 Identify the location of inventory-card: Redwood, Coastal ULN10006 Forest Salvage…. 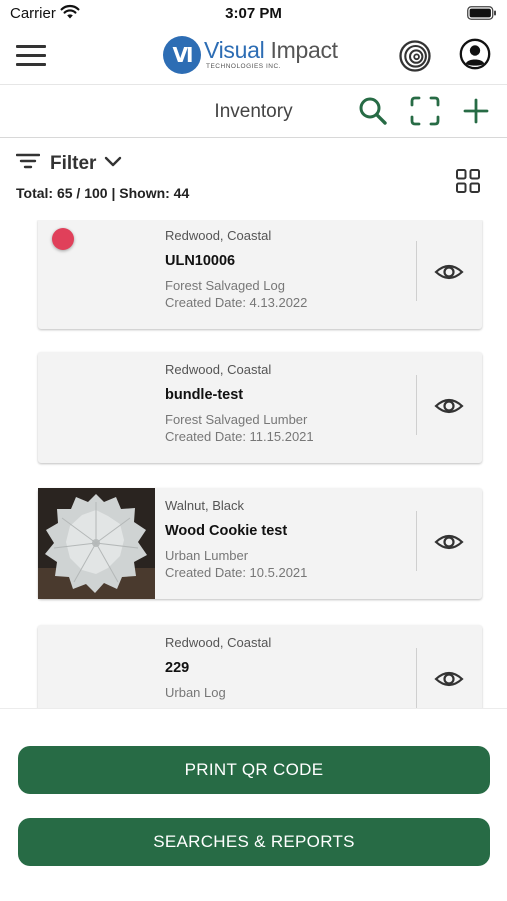
(260, 274).